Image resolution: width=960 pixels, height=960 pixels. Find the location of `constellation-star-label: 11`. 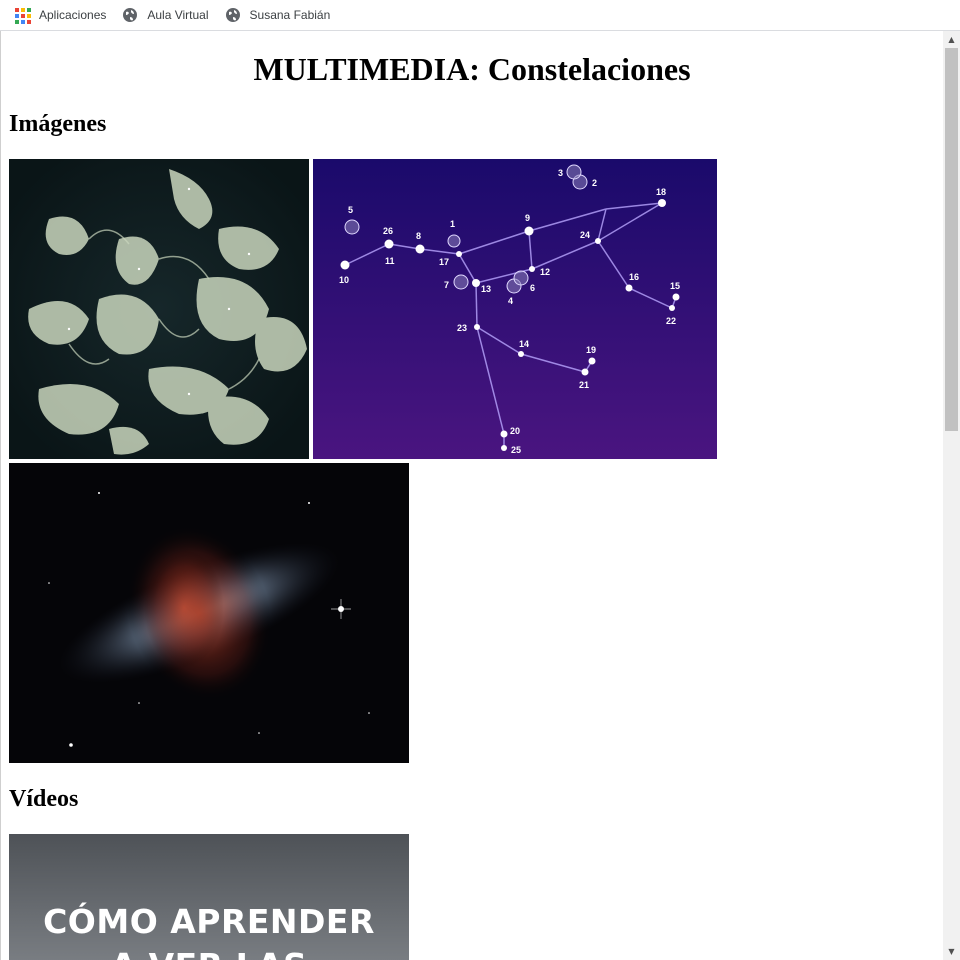

constellation-star-label: 11 is located at coordinates (390, 261).